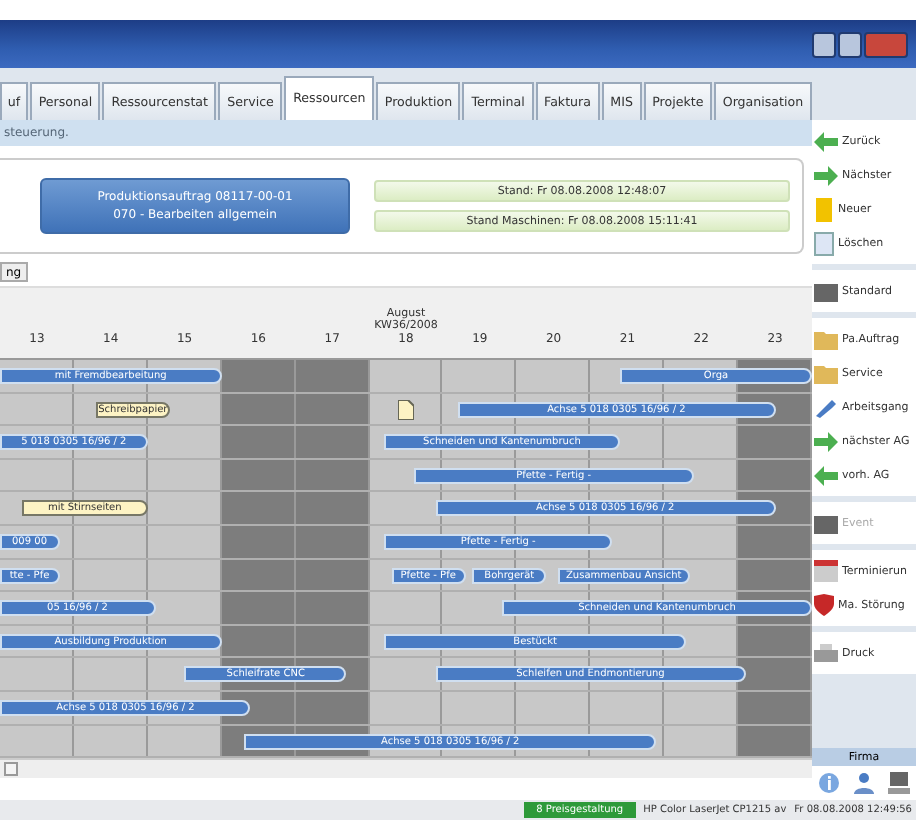 The height and width of the screenshot is (820, 916). I want to click on calendar-icon, so click(826, 571).